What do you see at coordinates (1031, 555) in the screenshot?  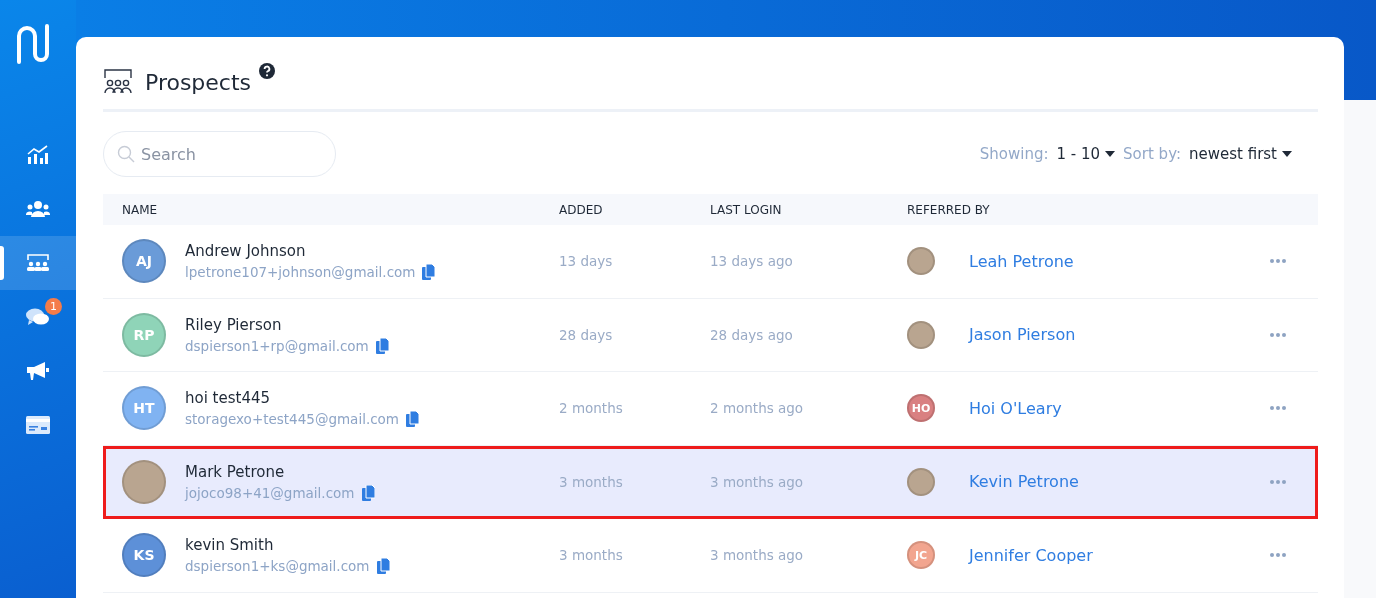 I see `referrer-link: Jennifer Cooper` at bounding box center [1031, 555].